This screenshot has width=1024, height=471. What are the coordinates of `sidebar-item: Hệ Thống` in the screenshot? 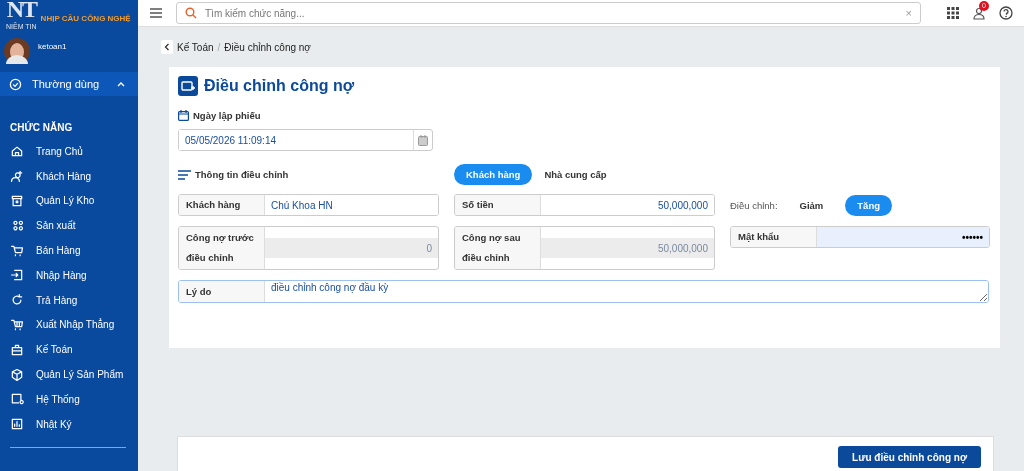 It's located at (69, 399).